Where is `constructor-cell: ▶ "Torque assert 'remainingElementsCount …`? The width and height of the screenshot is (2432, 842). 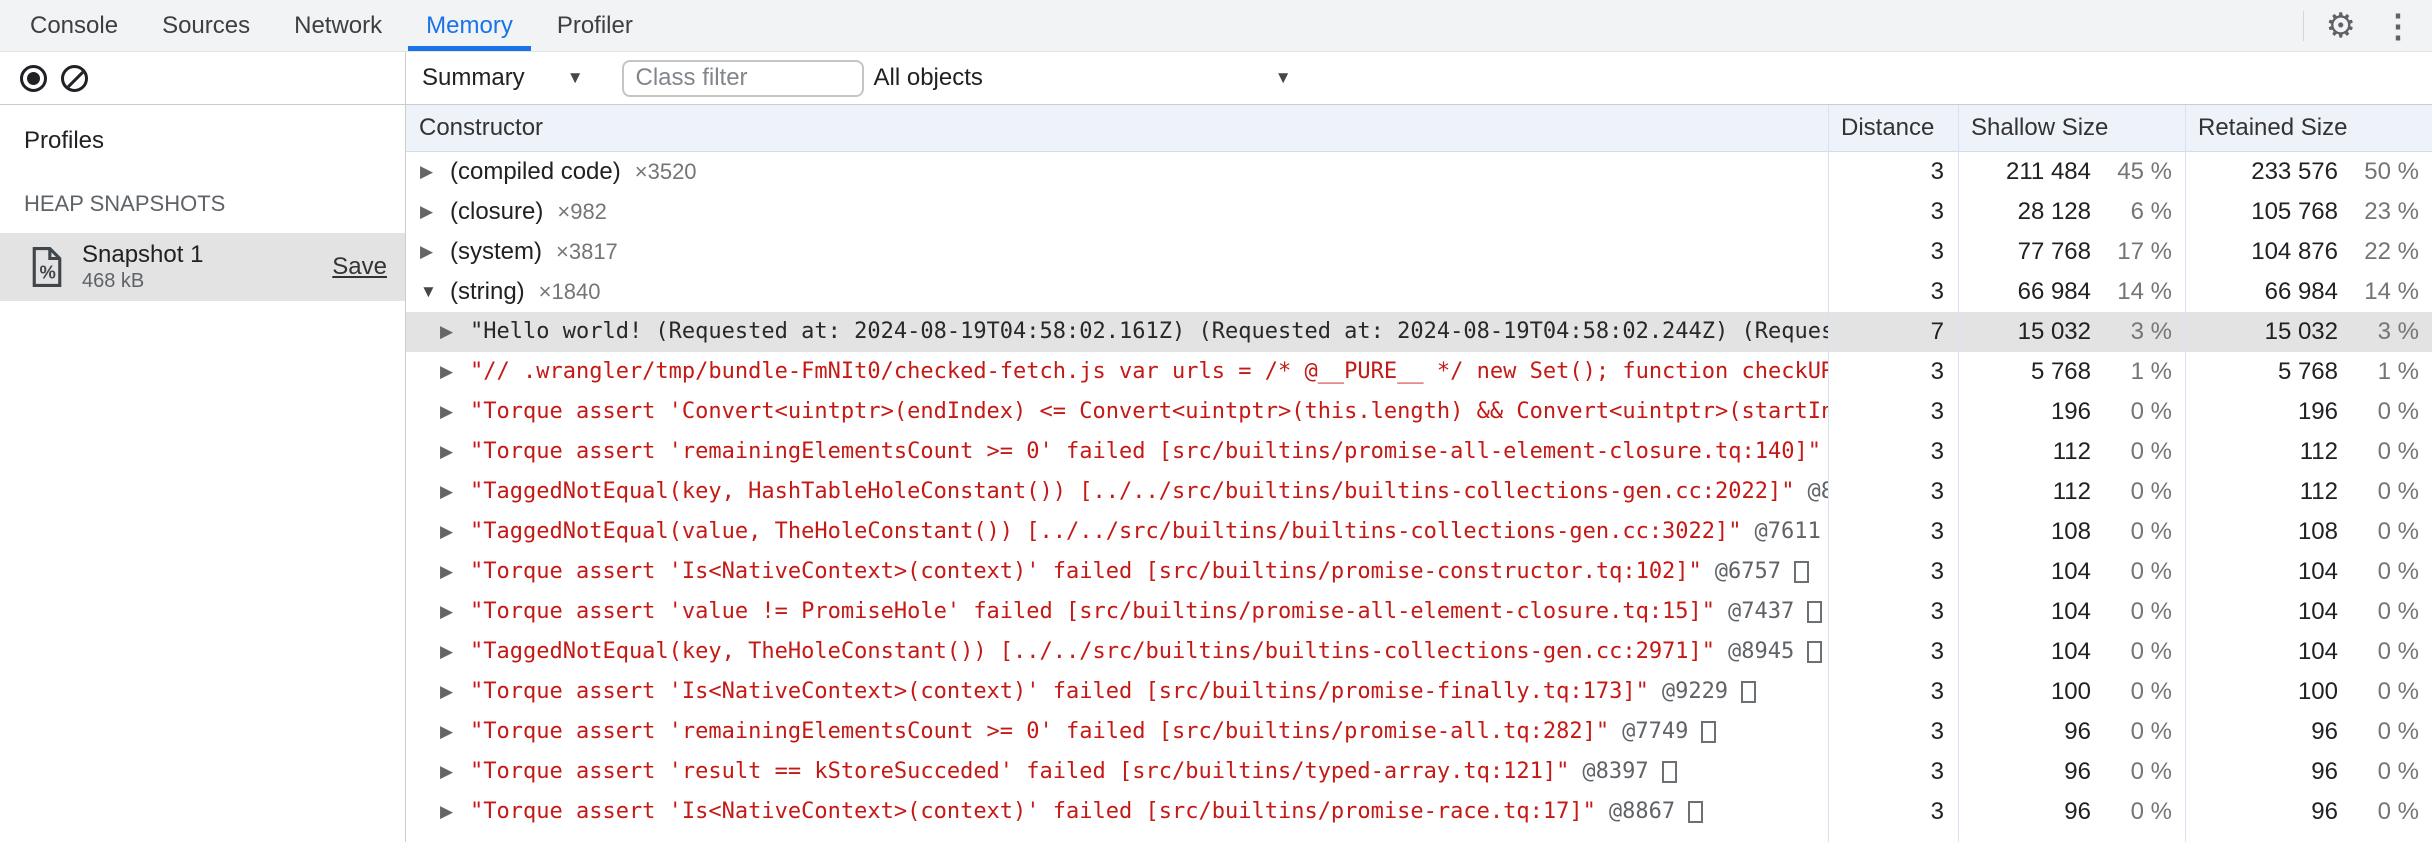
constructor-cell: ▶ "Torque assert 'remainingElementsCount … is located at coordinates (1117, 732).